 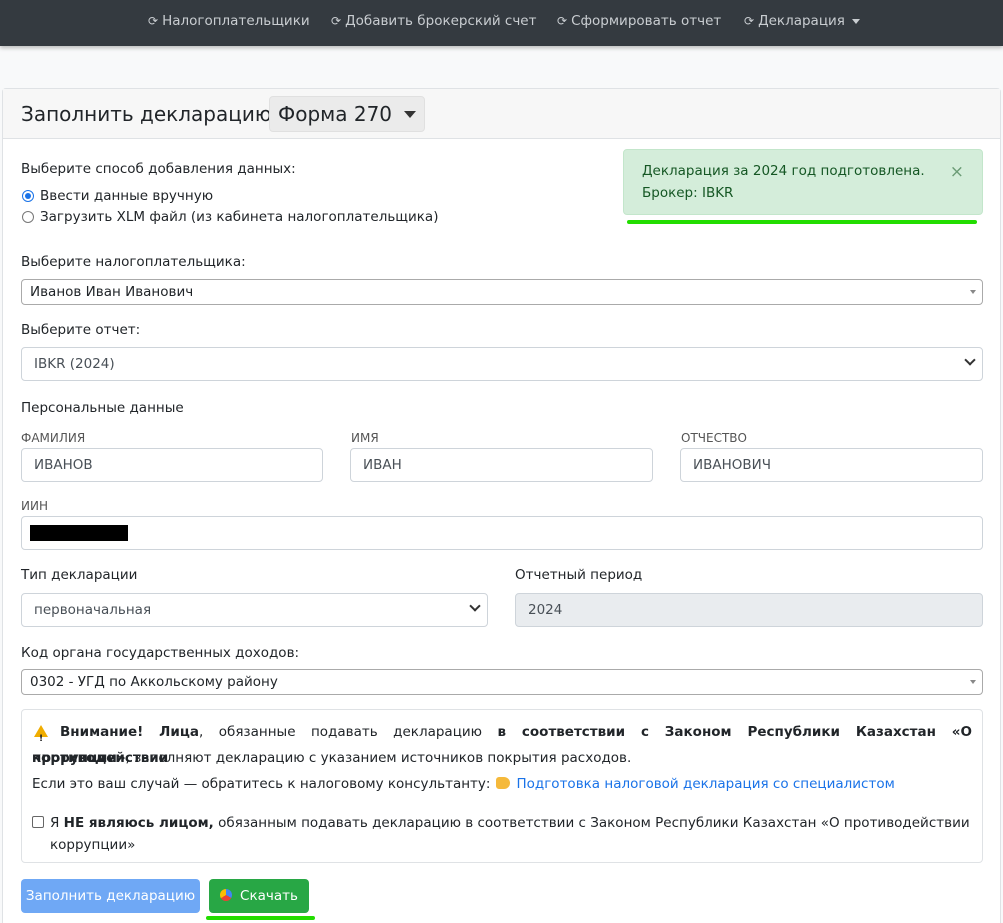 What do you see at coordinates (102, 408) in the screenshot?
I see `personal-data-label: Персональные данные` at bounding box center [102, 408].